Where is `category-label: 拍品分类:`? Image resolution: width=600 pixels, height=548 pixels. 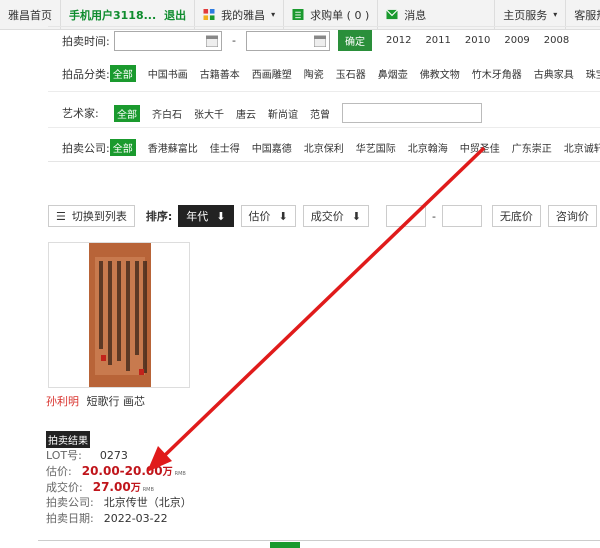 category-label: 拍品分类: is located at coordinates (86, 74).